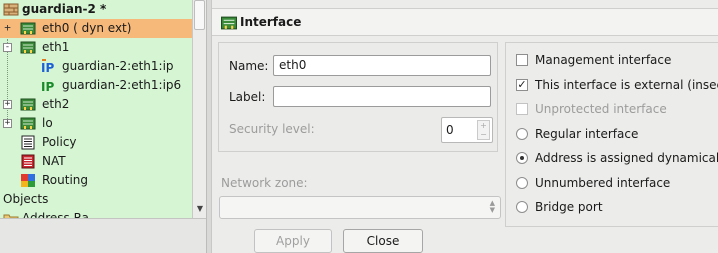 This screenshot has height=253, width=718. Describe the element at coordinates (293, 241) in the screenshot. I see `apply-button: Apply` at that location.